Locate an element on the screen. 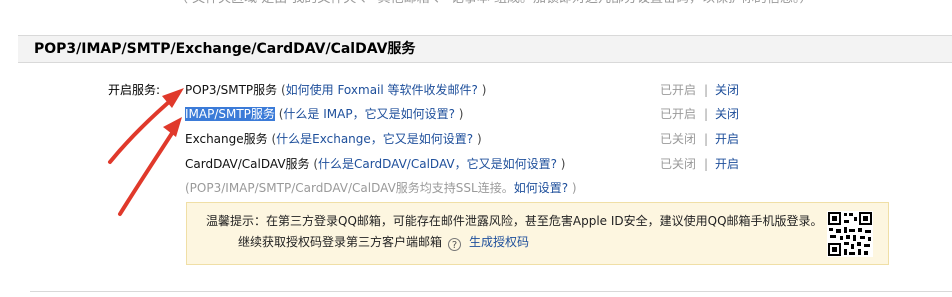 The width and height of the screenshot is (952, 297). qr-code-icon is located at coordinates (850, 234).